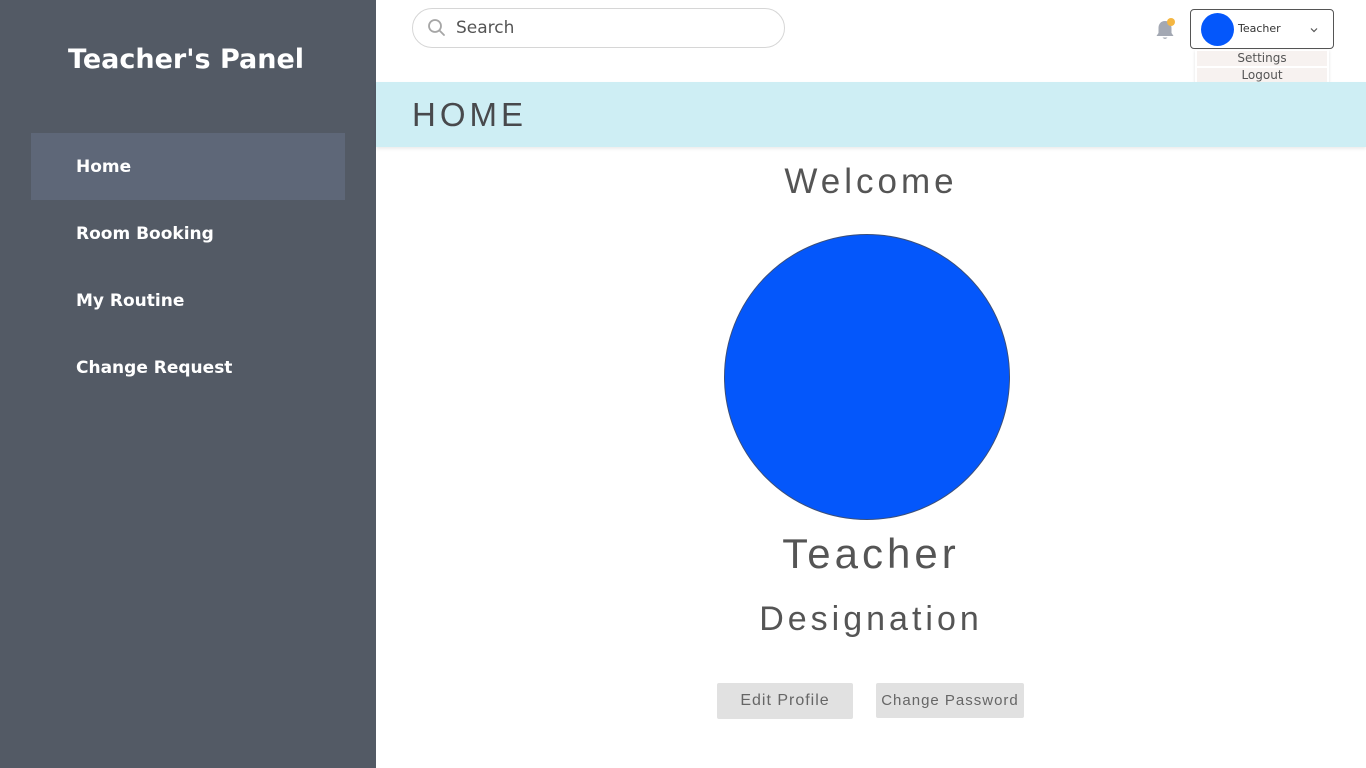  I want to click on sidebar-item-my-routine: My Routine, so click(188, 300).